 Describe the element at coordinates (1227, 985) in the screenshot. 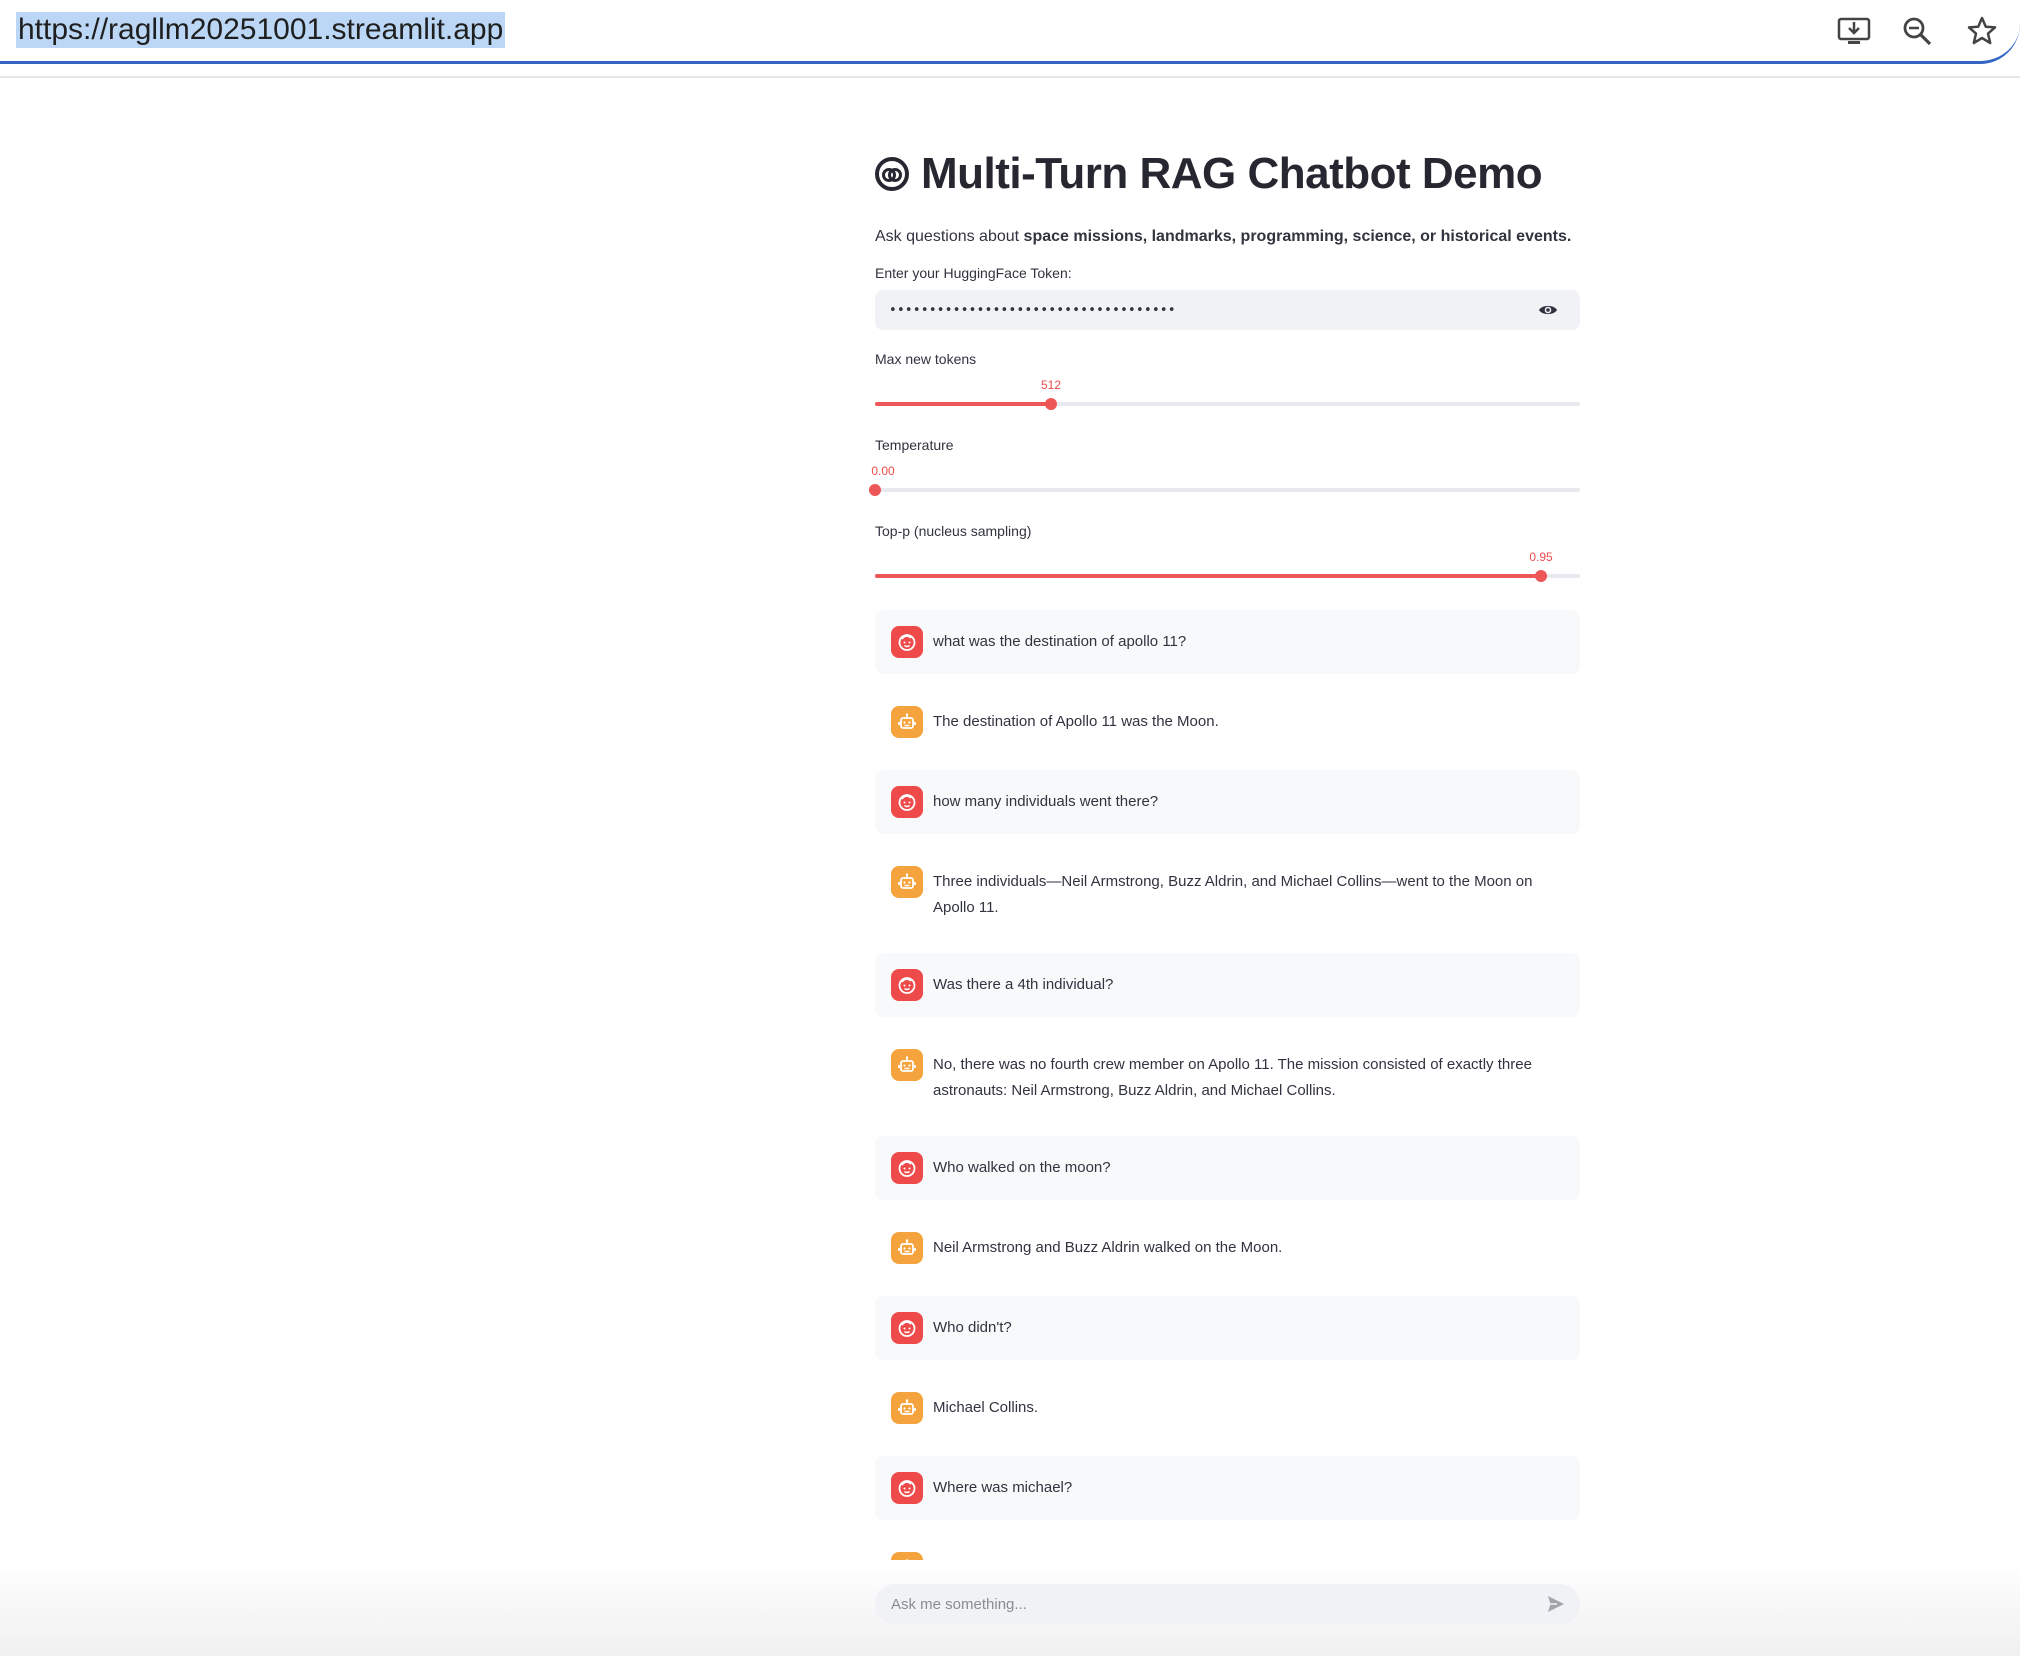

I see `user-message: Was there a 4th individual?` at that location.